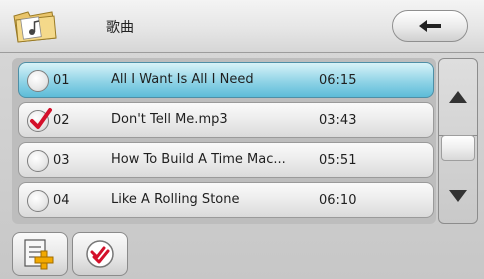 The width and height of the screenshot is (484, 279). What do you see at coordinates (338, 160) in the screenshot?
I see `song-duration: 05:51` at bounding box center [338, 160].